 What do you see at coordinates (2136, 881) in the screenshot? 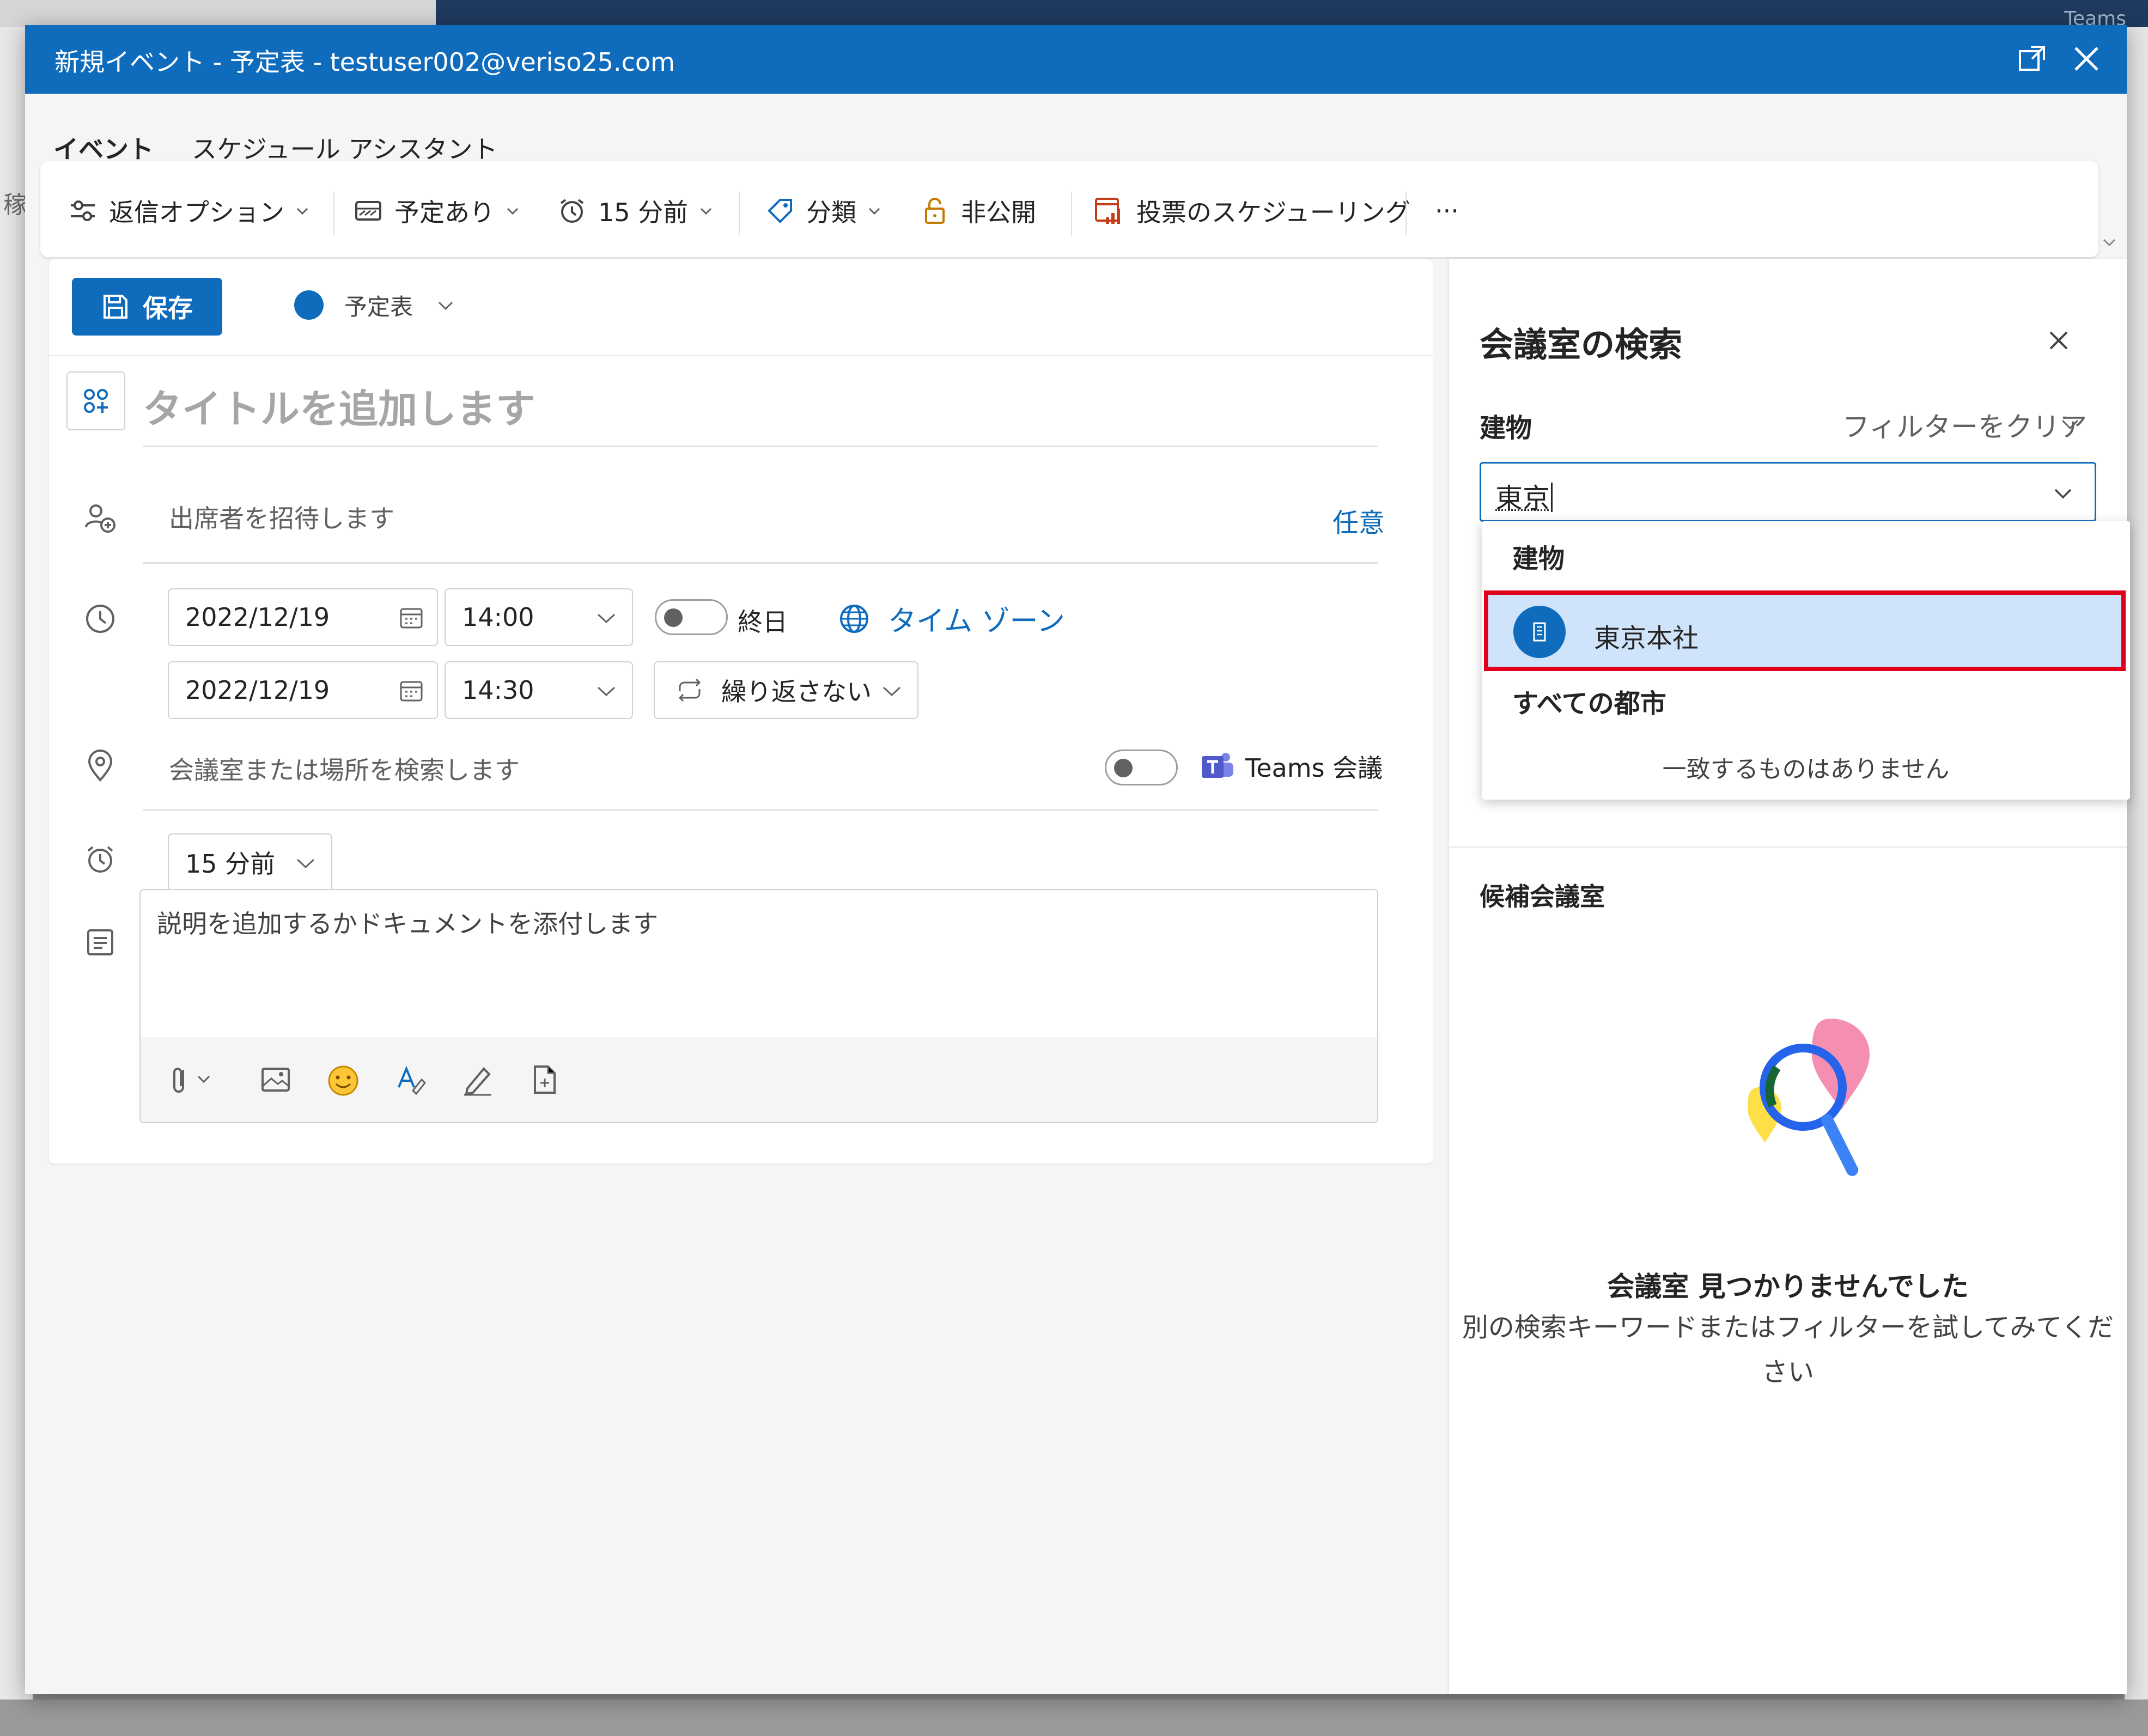
I see `background-right-strip` at bounding box center [2136, 881].